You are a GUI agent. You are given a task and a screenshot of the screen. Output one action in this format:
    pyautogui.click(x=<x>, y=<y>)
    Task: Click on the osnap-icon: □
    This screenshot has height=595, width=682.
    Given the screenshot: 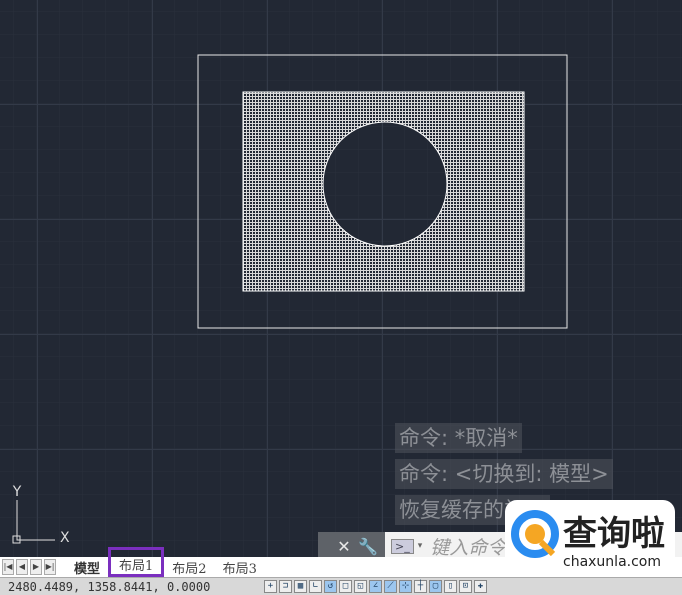 What is the action you would take?
    pyautogui.click(x=345, y=586)
    